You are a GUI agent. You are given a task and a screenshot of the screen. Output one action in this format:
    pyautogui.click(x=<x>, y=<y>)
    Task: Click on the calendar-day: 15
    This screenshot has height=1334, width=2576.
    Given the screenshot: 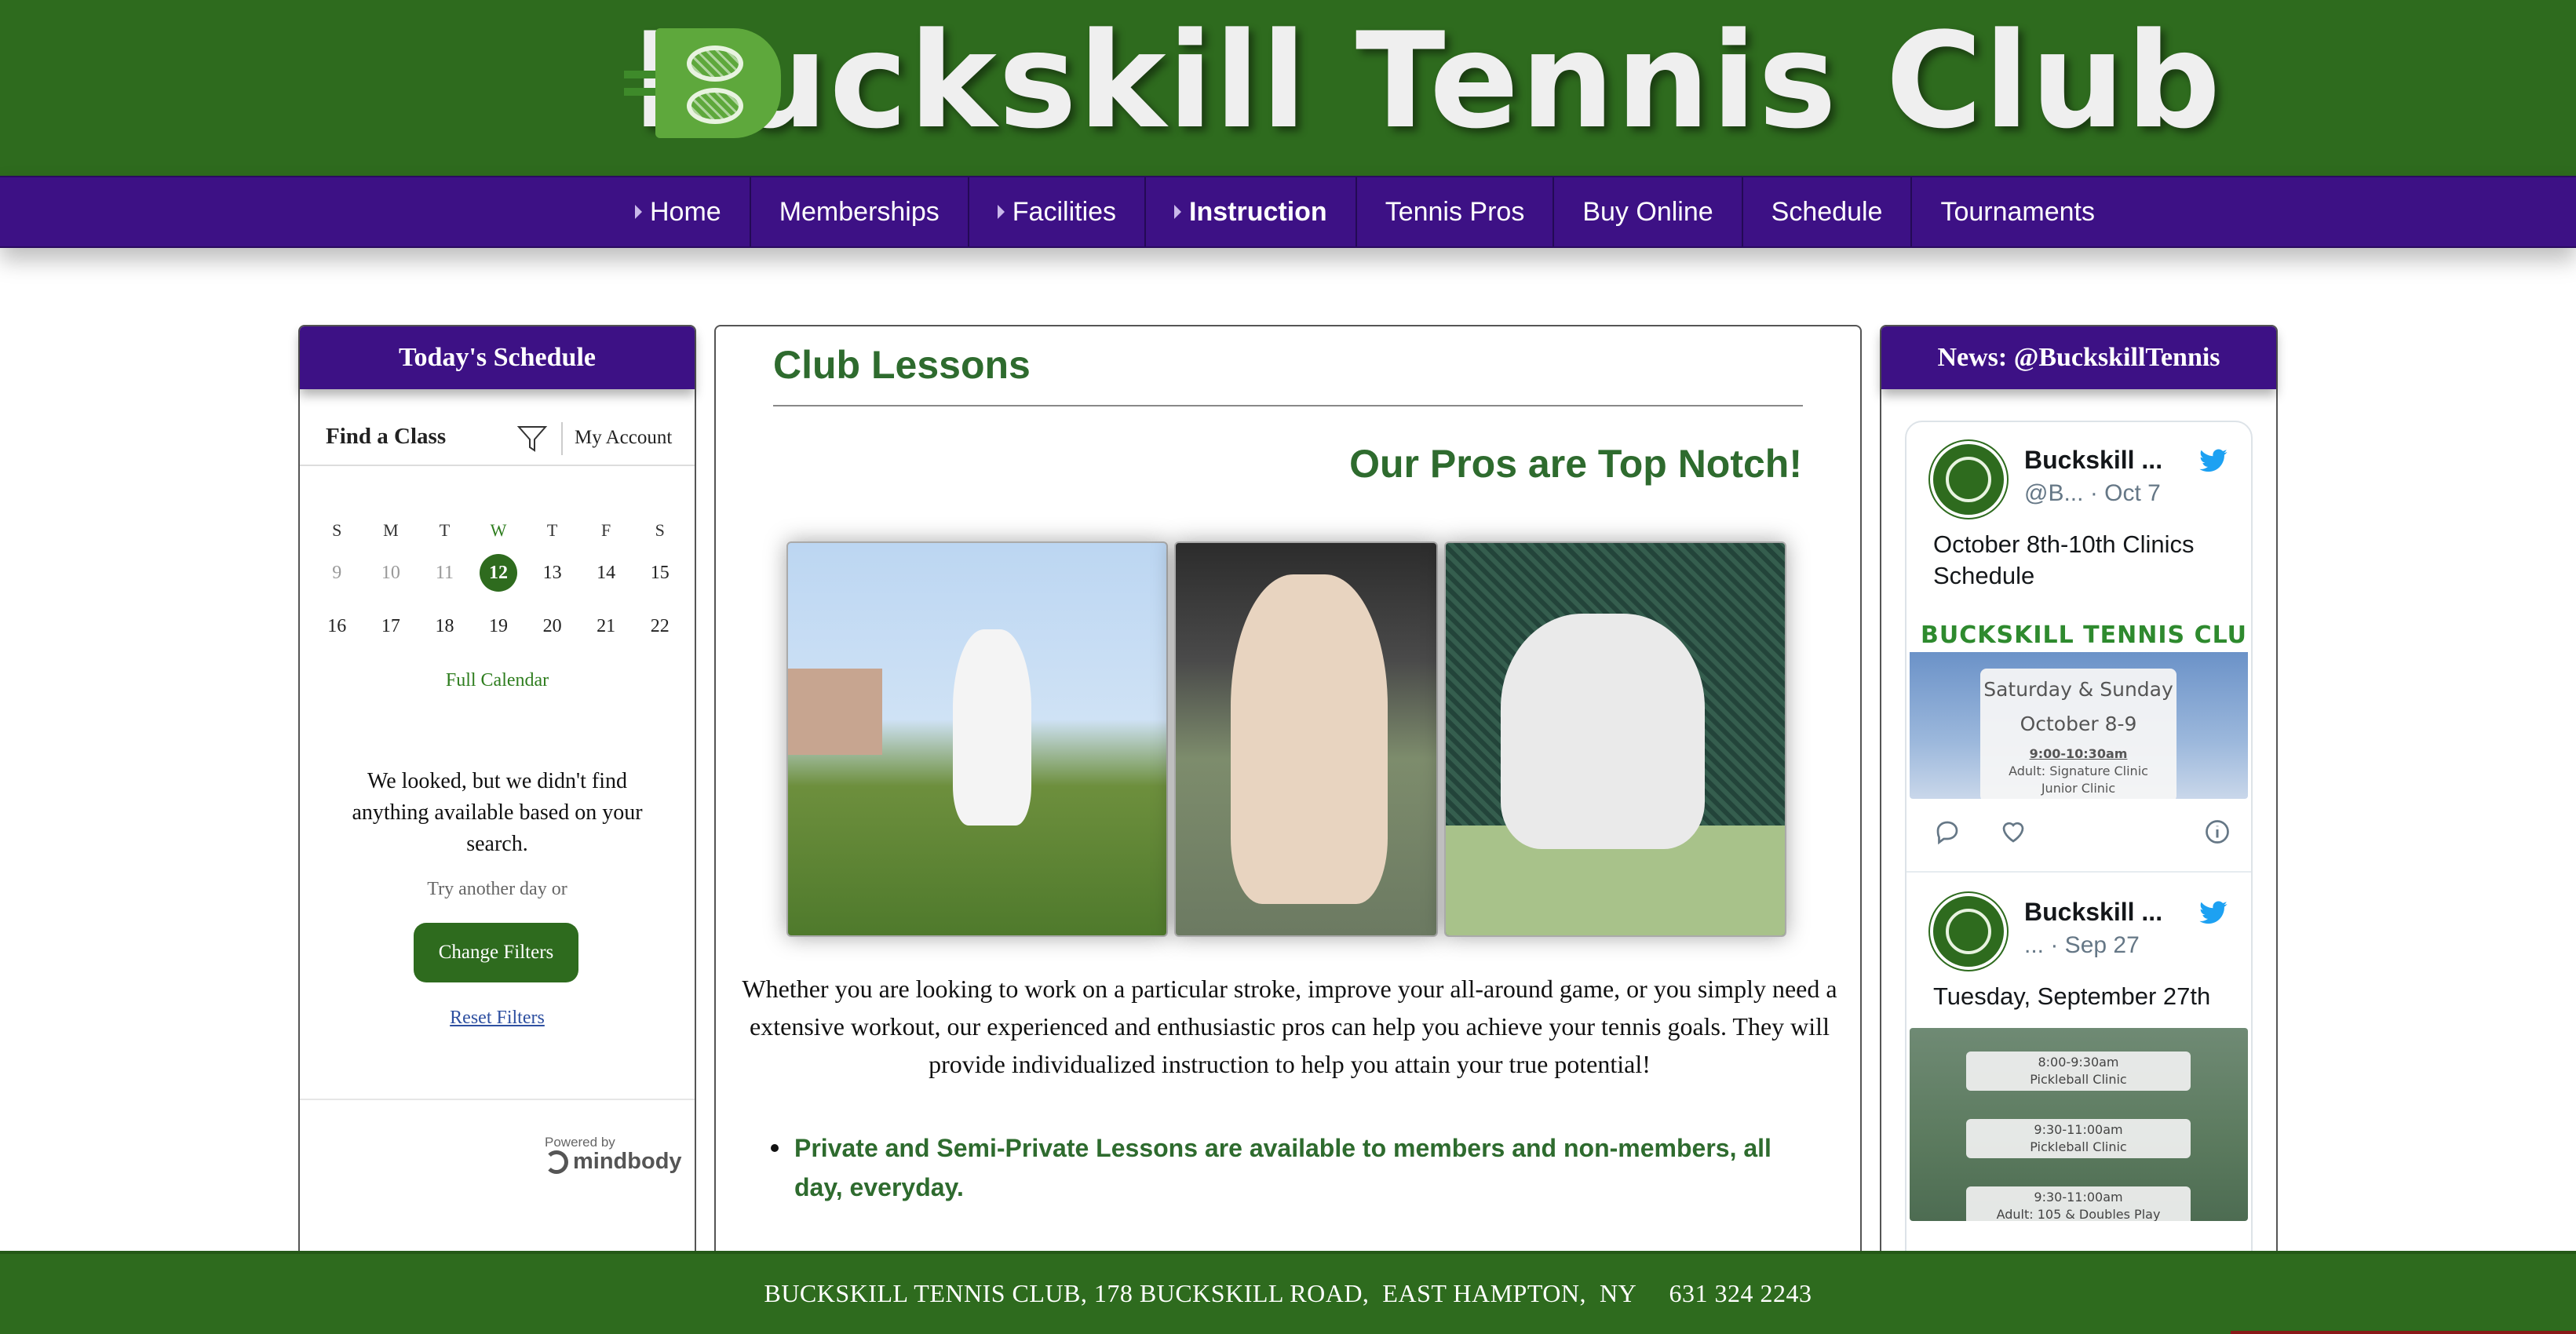 What is the action you would take?
    pyautogui.click(x=660, y=573)
    